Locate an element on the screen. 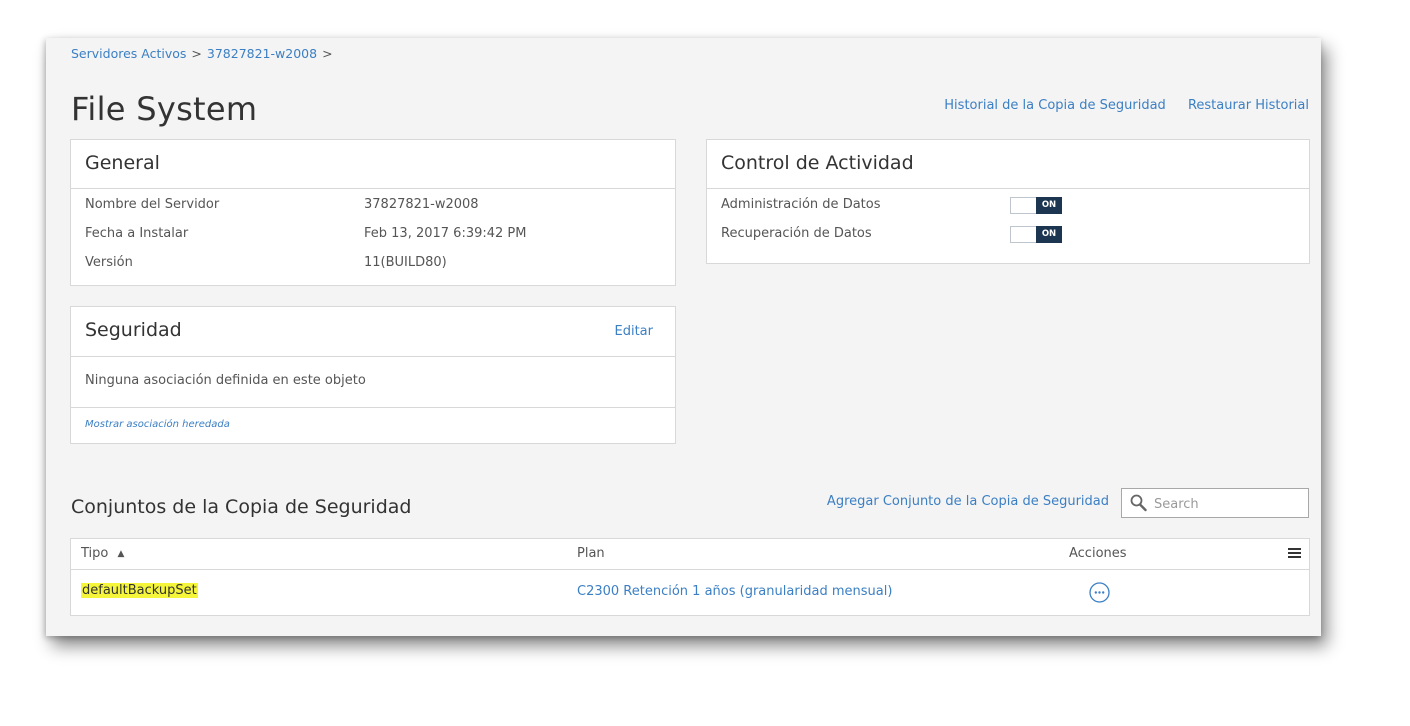 The width and height of the screenshot is (1410, 726). security-panel-header: Seguridad Editar is located at coordinates (373, 332).